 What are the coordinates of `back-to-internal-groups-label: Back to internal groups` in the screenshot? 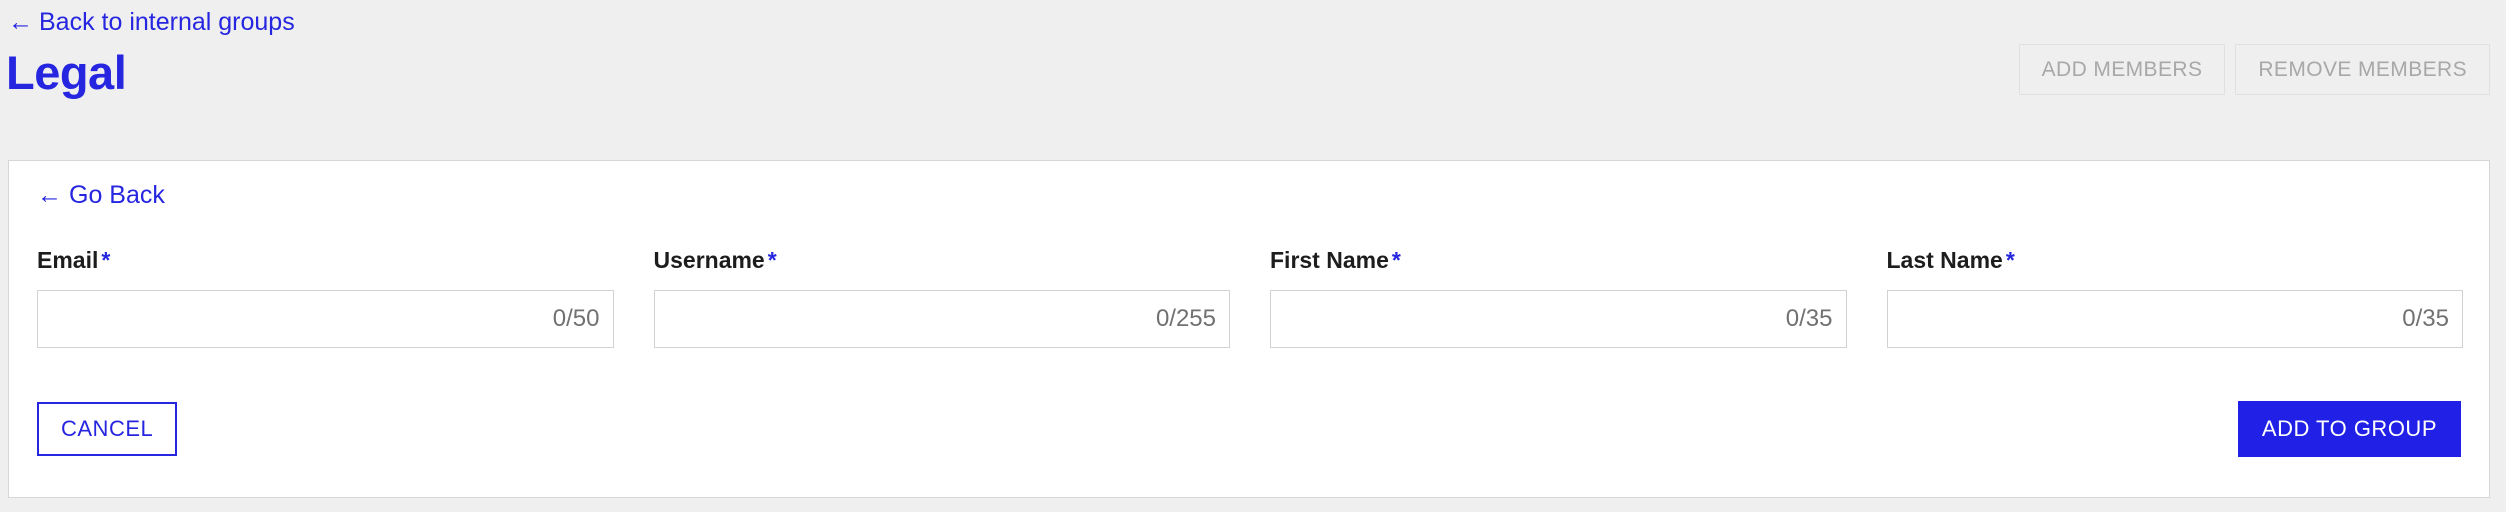 It's located at (167, 22).